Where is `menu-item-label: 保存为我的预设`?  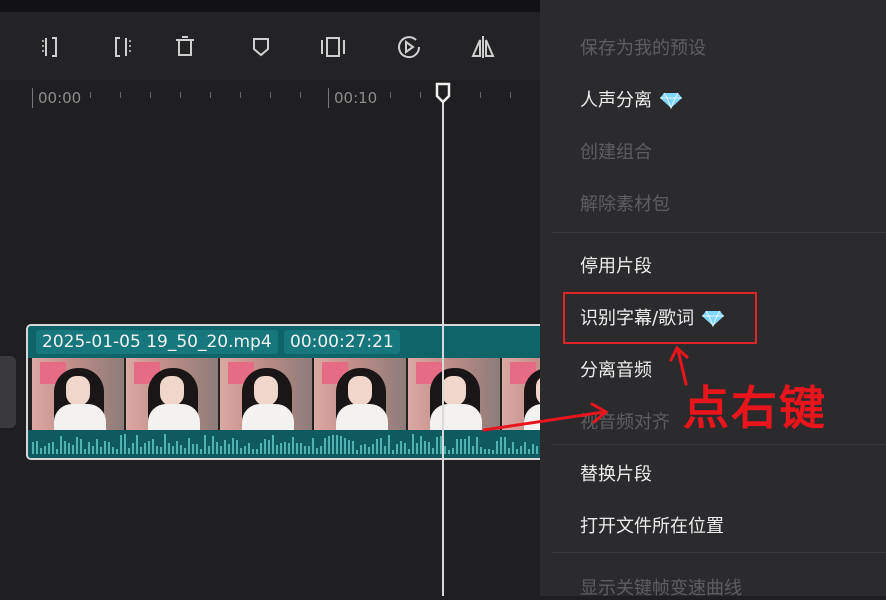 menu-item-label: 保存为我的预设 is located at coordinates (643, 48).